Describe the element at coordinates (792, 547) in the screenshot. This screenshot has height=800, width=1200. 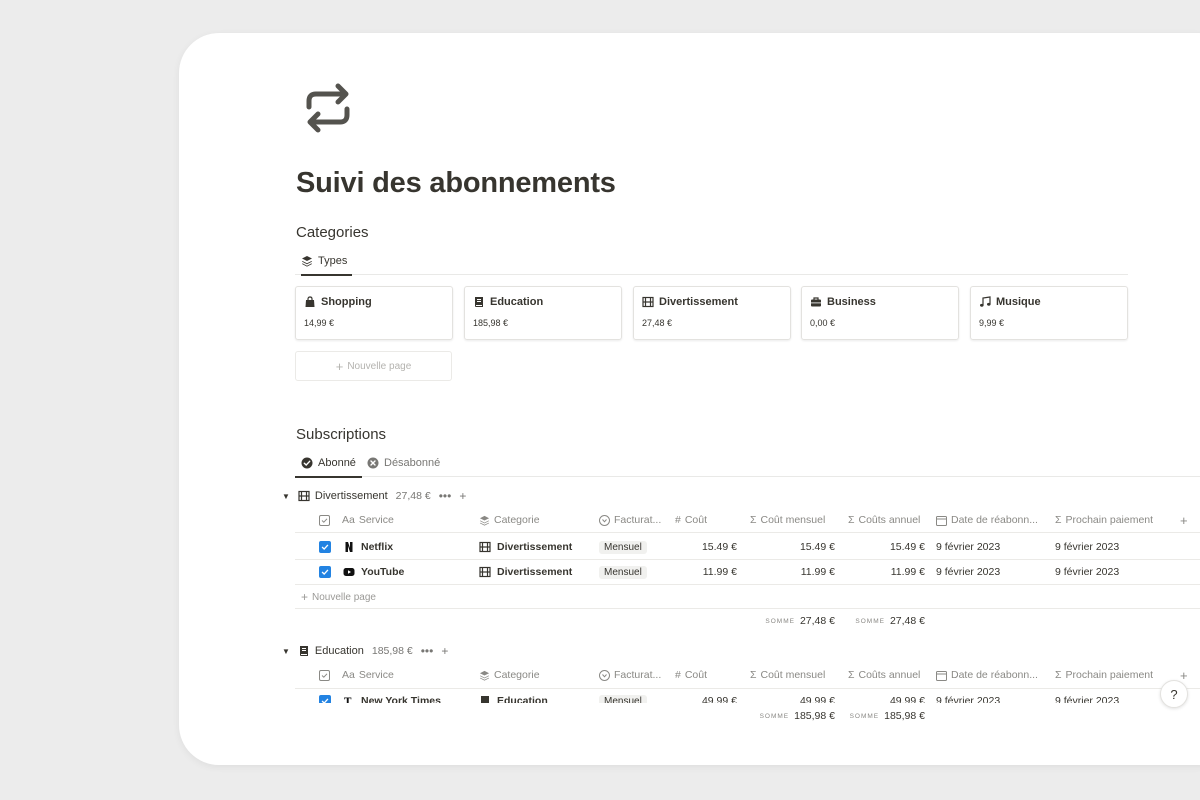
I see `cout-mensuel-cell: 15.49 €` at that location.